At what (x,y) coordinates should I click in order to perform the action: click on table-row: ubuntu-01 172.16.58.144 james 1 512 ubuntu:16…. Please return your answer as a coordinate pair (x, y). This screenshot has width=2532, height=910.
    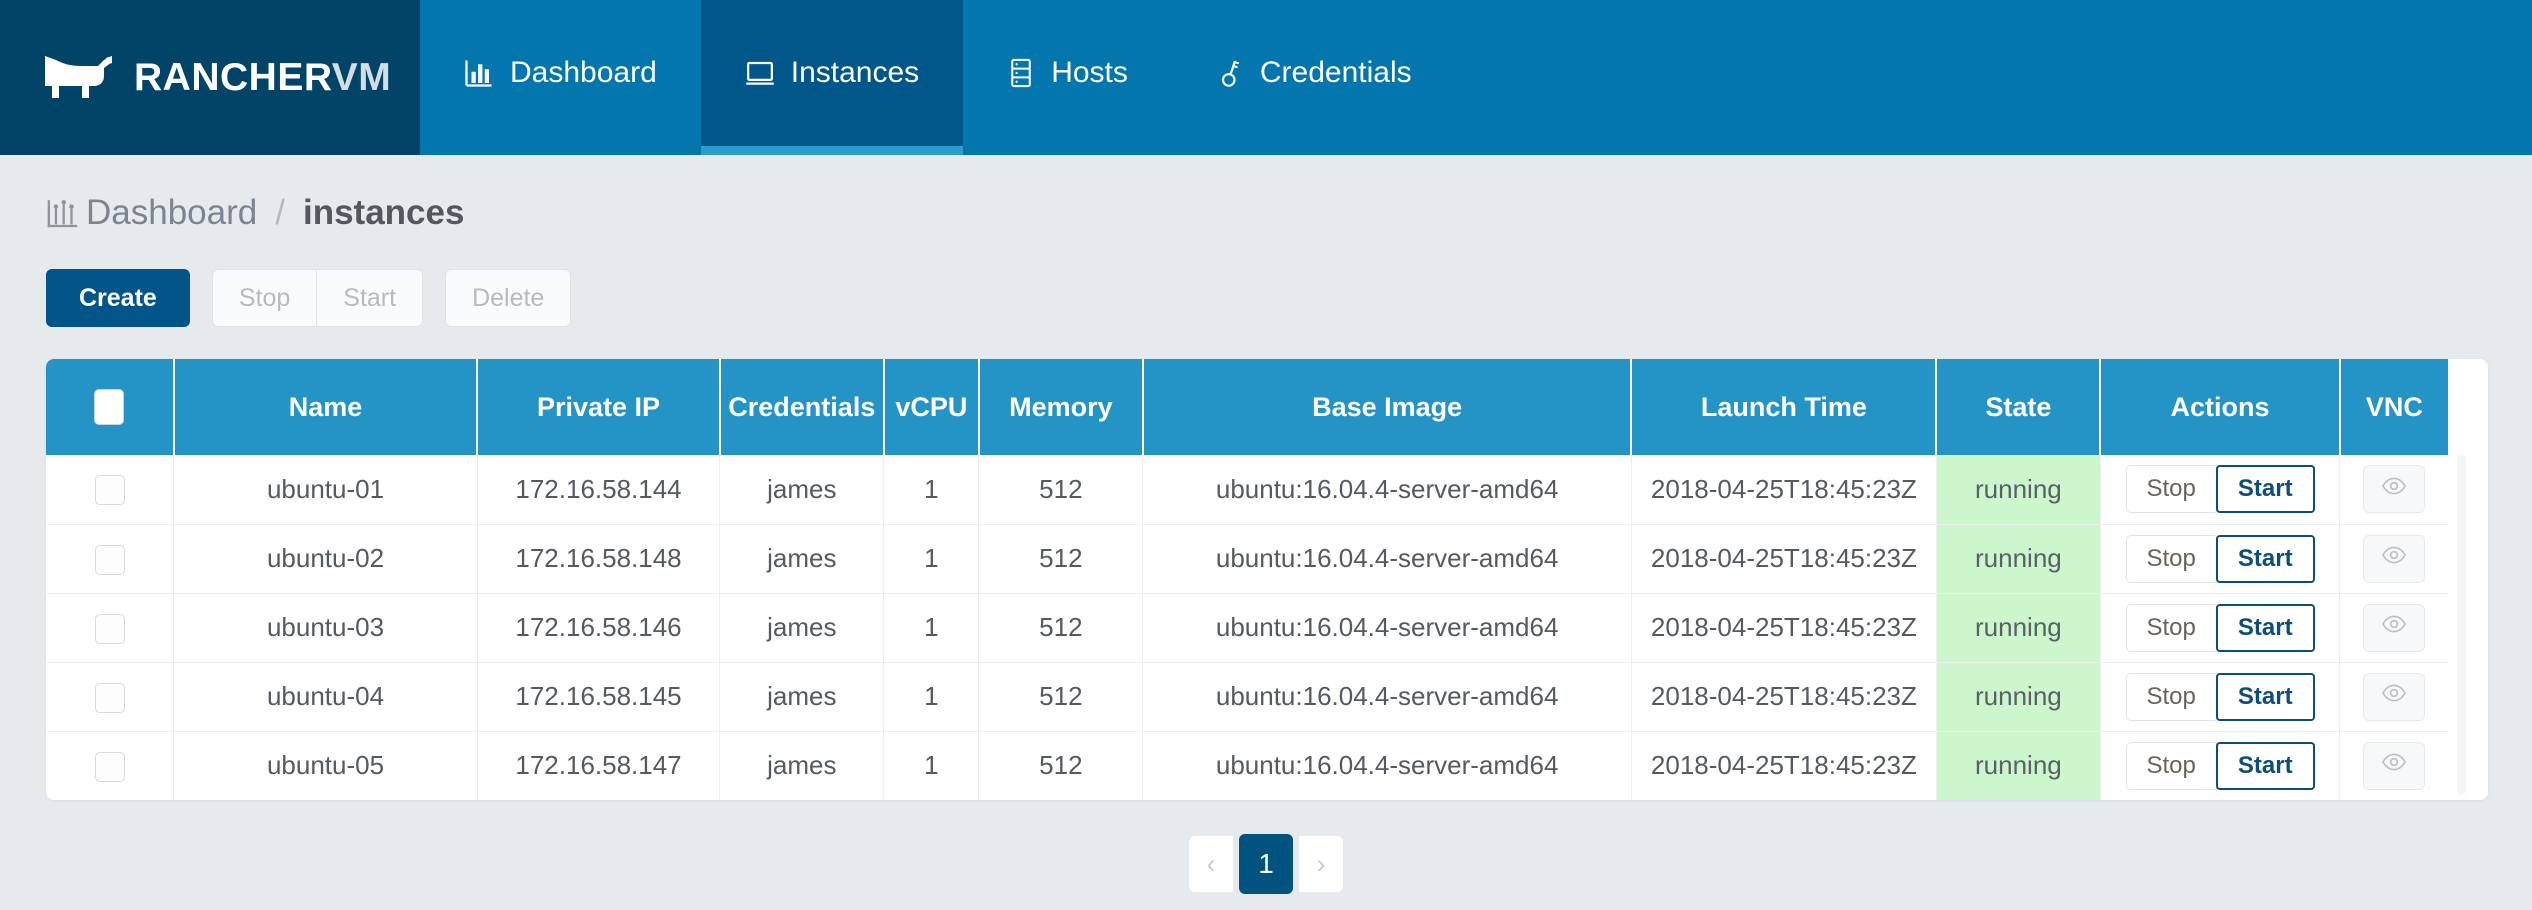
    Looking at the image, I should click on (1247, 490).